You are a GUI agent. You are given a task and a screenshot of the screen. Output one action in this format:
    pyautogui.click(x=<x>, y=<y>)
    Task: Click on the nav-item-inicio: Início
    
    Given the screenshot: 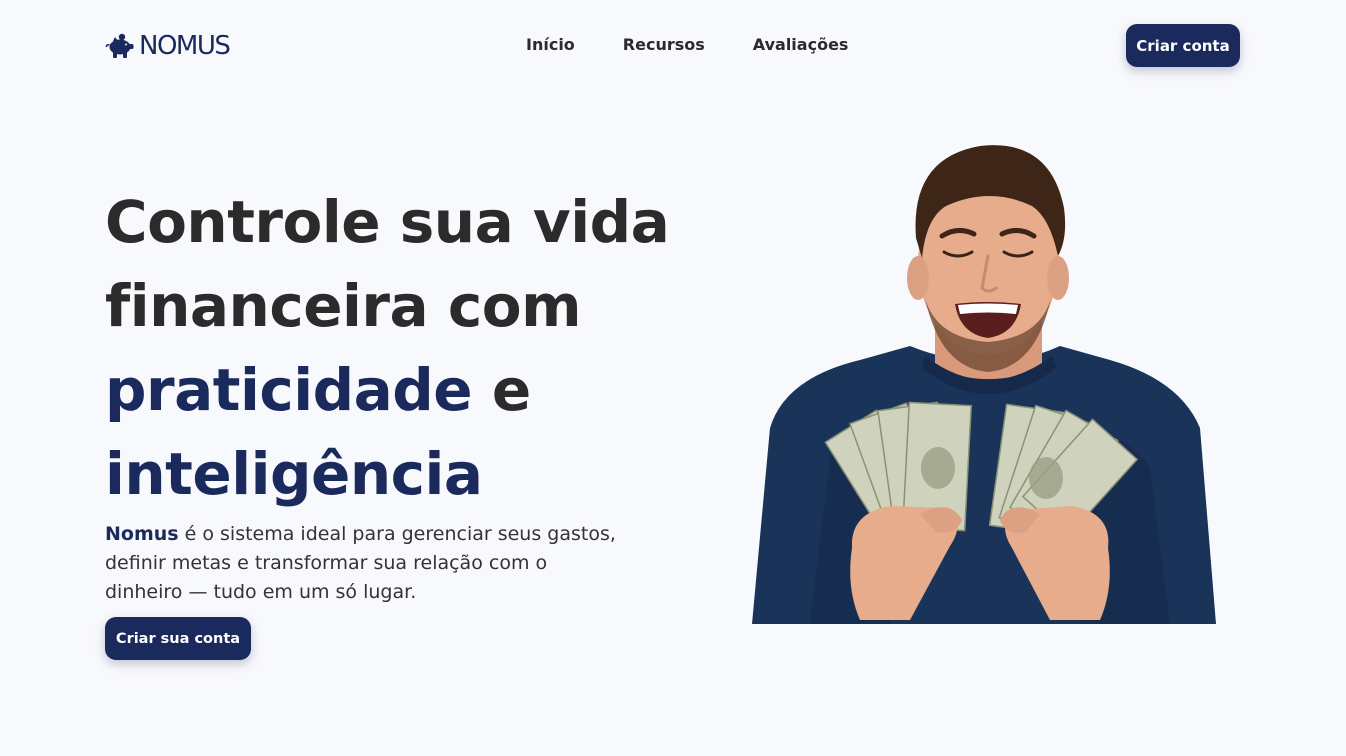 What is the action you would take?
    pyautogui.click(x=550, y=45)
    